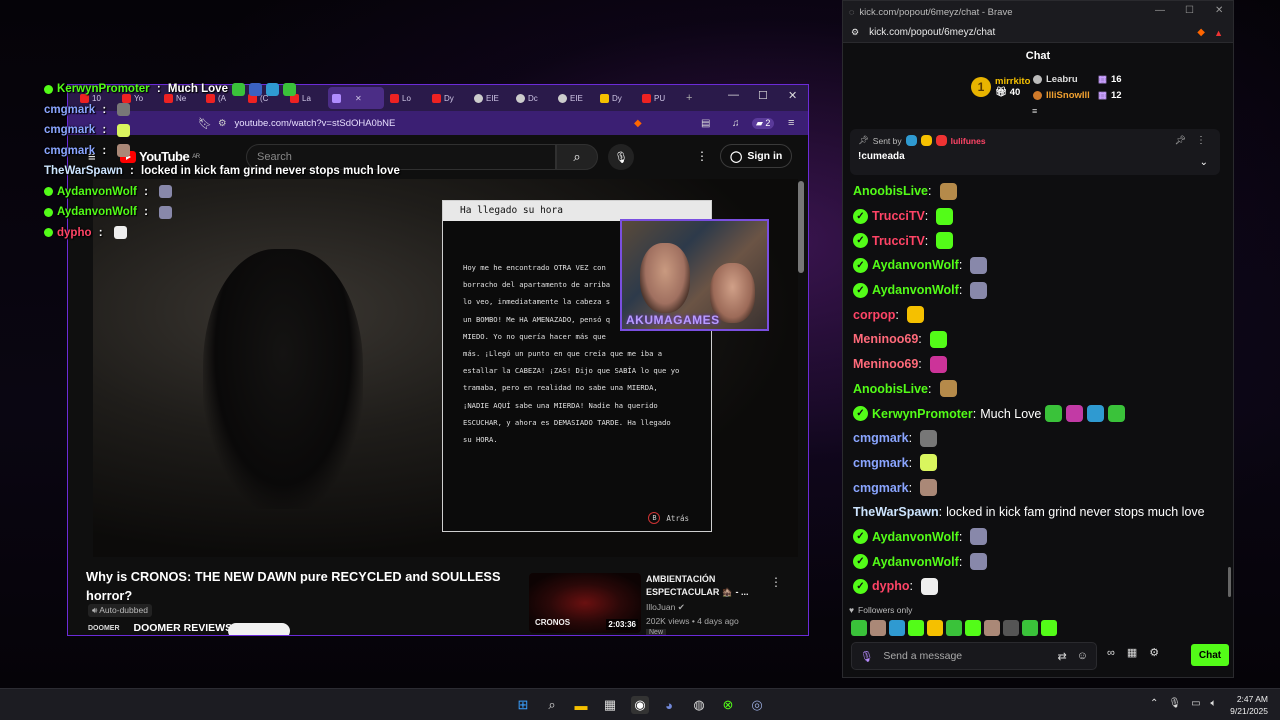 This screenshot has width=1280, height=720. I want to click on voice-search-button: 🎙︎, so click(621, 157).